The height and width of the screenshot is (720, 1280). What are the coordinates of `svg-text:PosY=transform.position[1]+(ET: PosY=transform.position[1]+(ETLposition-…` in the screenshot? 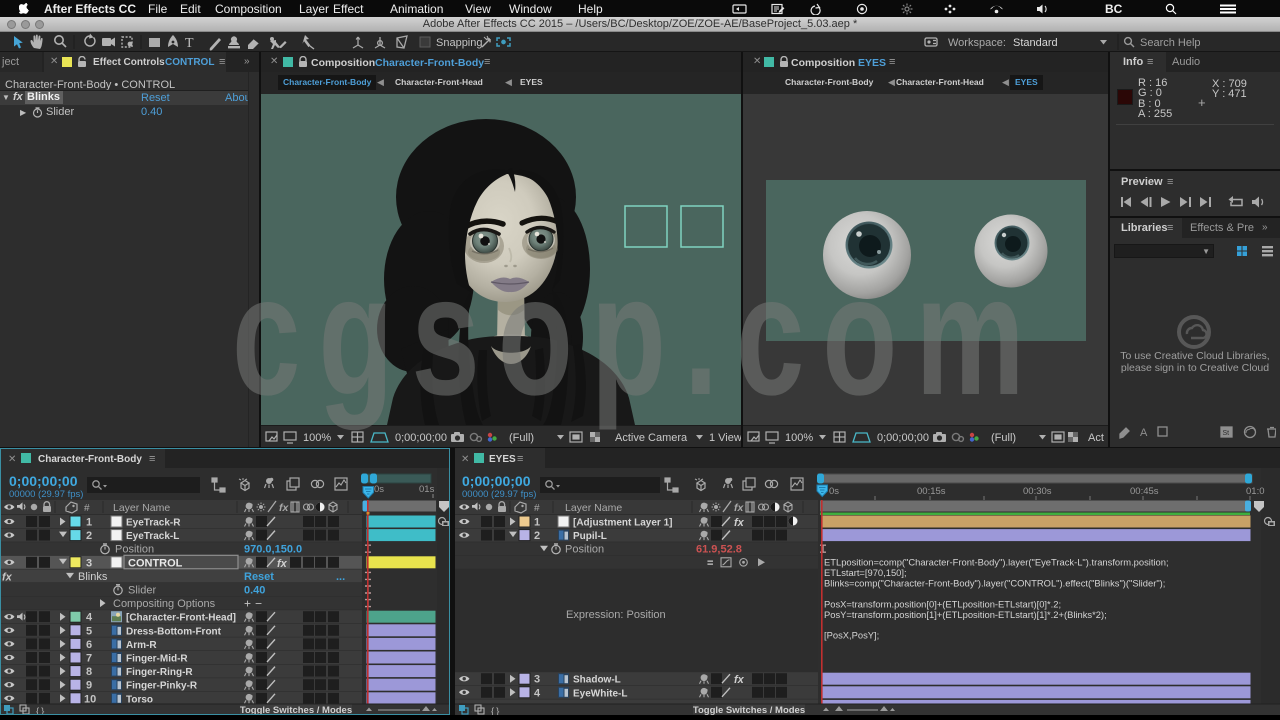 It's located at (965, 614).